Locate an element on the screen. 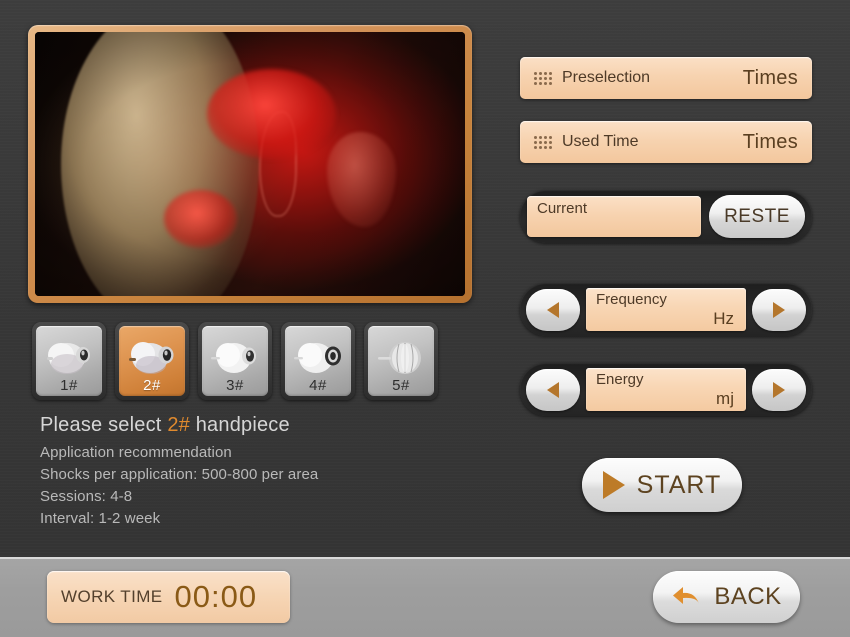  handpiece-button-4: 4# is located at coordinates (318, 361).